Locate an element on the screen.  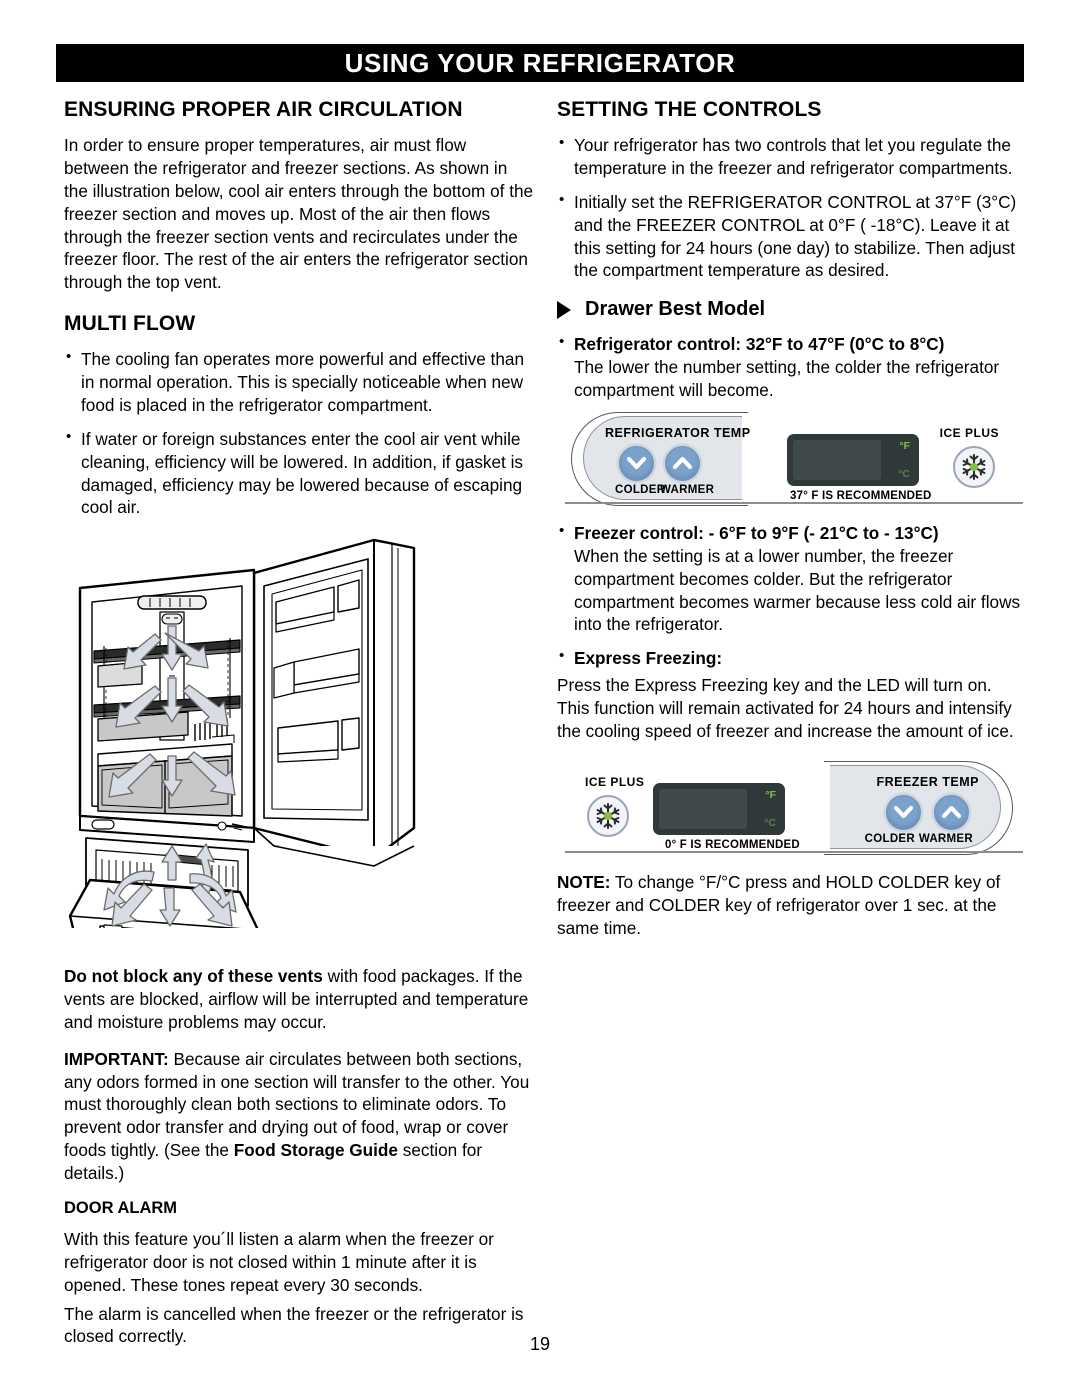
heading-ensuring-proper-air-circulation: ENSURING PROPER AIR CIRCULATION is located at coordinates (263, 109).